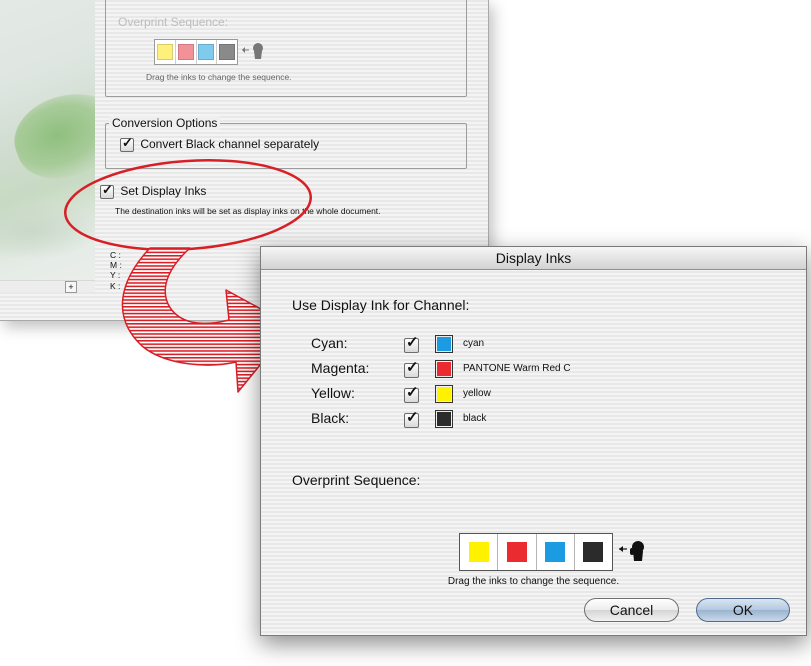 The height and width of the screenshot is (666, 811). Describe the element at coordinates (516, 552) in the screenshot. I see `sequence-swatch-red` at that location.